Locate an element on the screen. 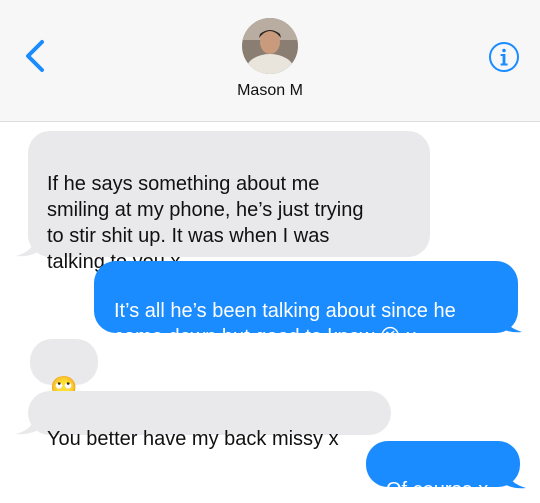  chevron-left-icon is located at coordinates (35, 56).